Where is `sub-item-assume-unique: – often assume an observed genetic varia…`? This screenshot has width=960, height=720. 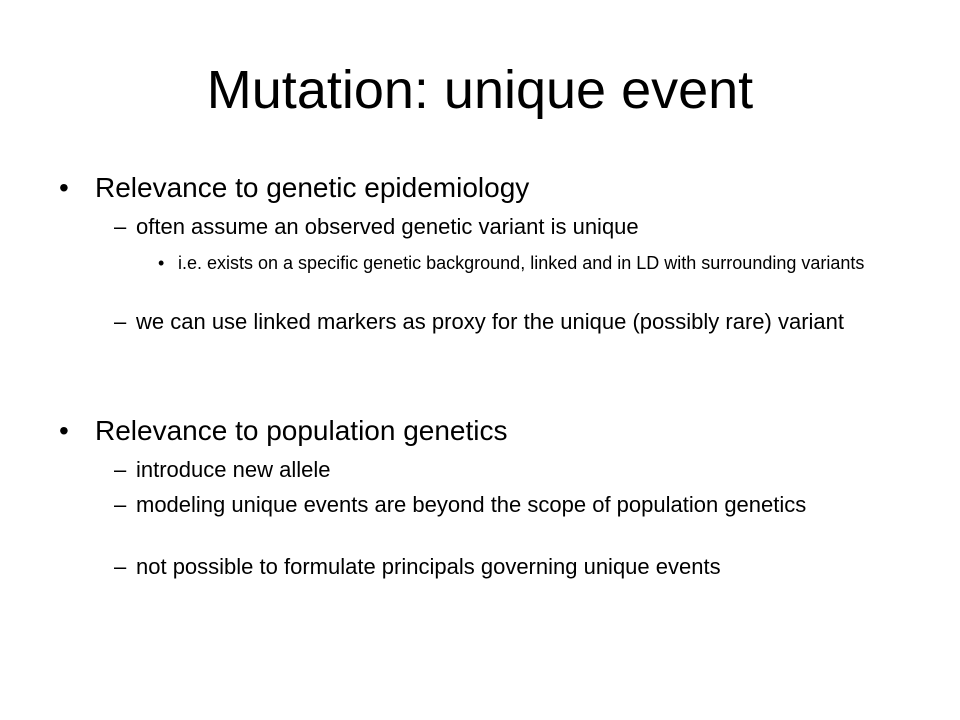
sub-item-assume-unique: – often assume an observed genetic varia… is located at coordinates (505, 227).